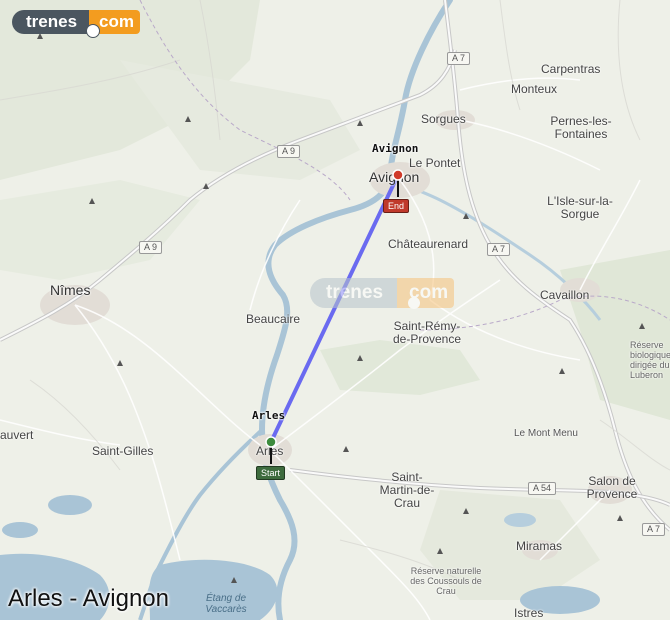  I want to click on end-marker, so click(398, 183).